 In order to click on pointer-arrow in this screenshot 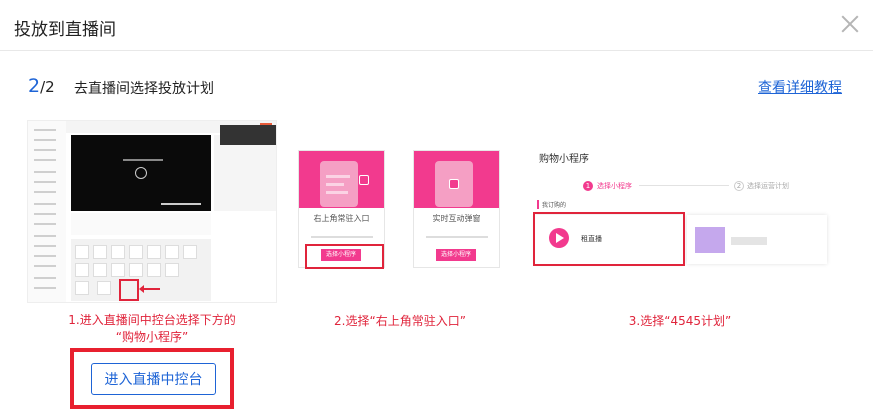, I will do `click(149, 289)`.